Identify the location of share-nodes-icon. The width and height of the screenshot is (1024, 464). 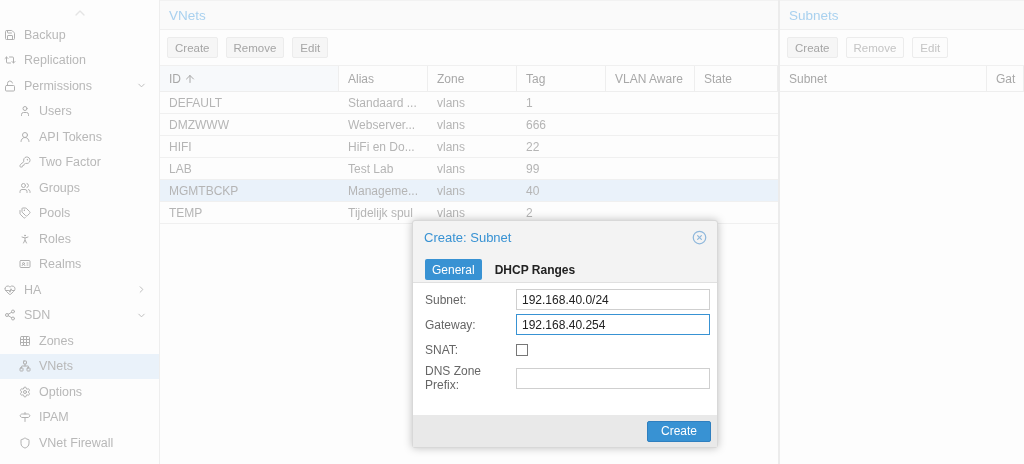
(10, 315).